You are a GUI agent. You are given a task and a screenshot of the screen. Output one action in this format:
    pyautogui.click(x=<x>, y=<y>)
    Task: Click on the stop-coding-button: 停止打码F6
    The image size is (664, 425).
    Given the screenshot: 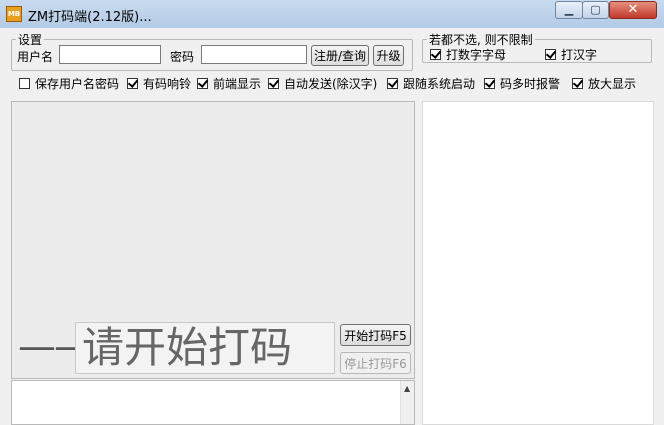 What is the action you would take?
    pyautogui.click(x=375, y=363)
    